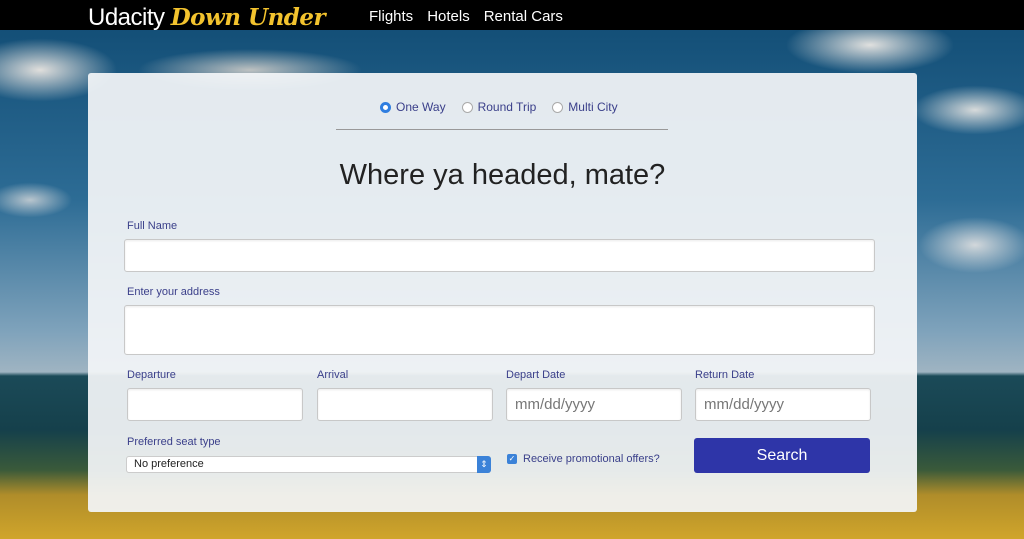 This screenshot has width=1024, height=539. Describe the element at coordinates (308, 464) in the screenshot. I see `seat-type-select: No preference ⇕` at that location.